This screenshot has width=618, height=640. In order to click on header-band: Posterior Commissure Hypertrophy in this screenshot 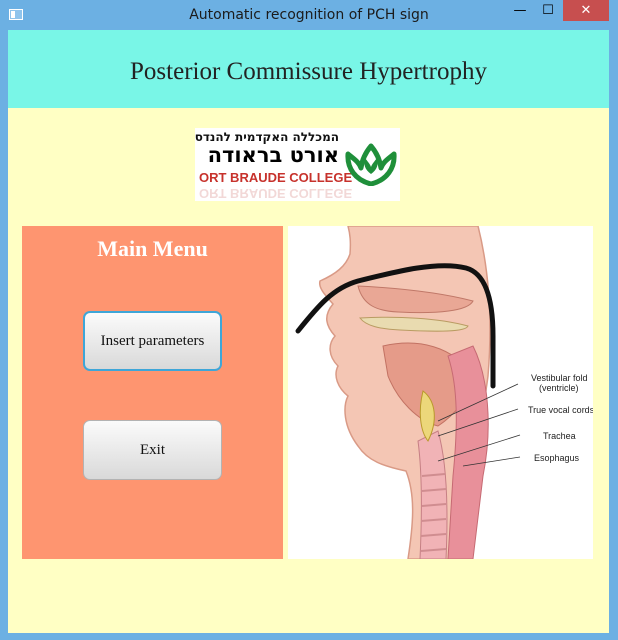, I will do `click(308, 69)`.